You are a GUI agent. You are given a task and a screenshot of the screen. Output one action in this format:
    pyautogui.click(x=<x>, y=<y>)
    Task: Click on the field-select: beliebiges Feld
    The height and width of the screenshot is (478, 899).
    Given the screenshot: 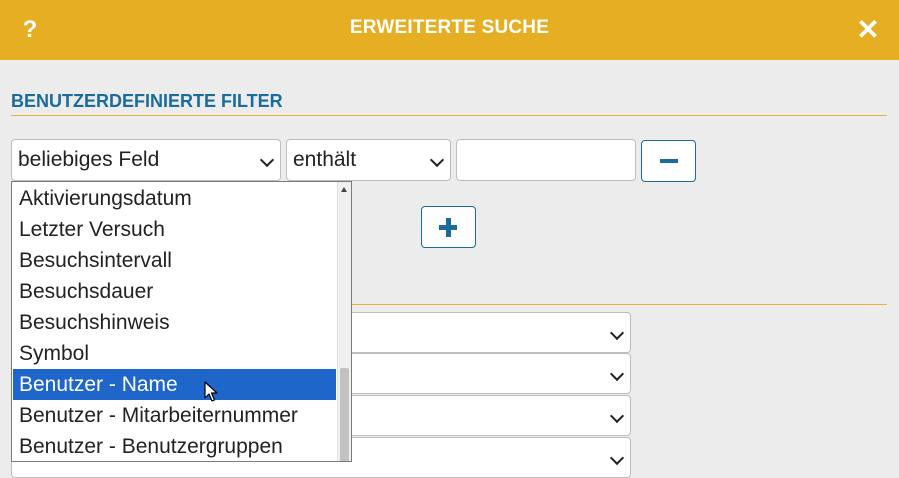 What is the action you would take?
    pyautogui.click(x=146, y=160)
    